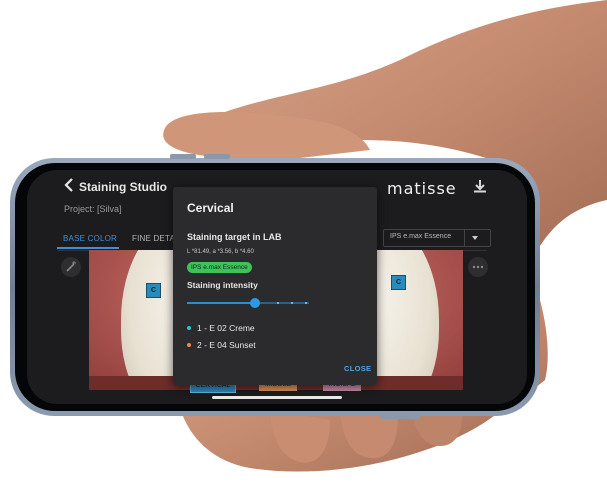  I want to click on magic-wand-button, so click(71, 267).